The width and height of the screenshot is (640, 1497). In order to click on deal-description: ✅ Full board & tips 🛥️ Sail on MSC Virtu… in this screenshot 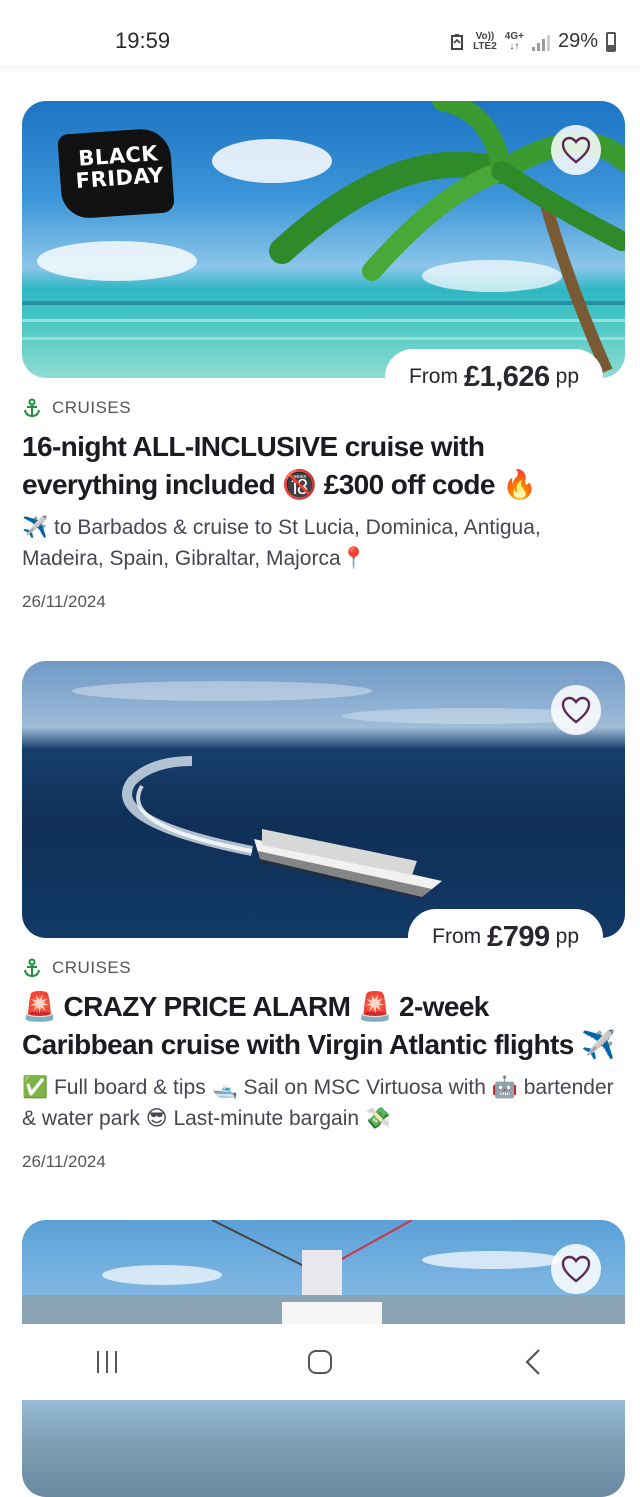, I will do `click(318, 1103)`.